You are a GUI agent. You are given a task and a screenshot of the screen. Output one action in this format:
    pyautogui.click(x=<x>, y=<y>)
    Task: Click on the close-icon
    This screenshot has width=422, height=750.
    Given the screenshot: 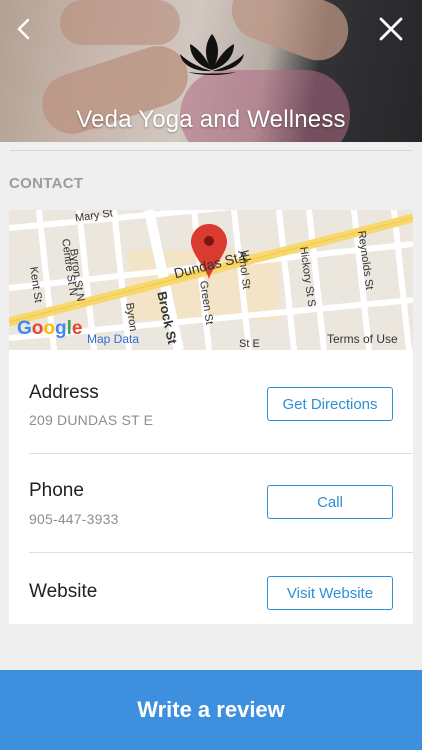 What is the action you would take?
    pyautogui.click(x=391, y=29)
    